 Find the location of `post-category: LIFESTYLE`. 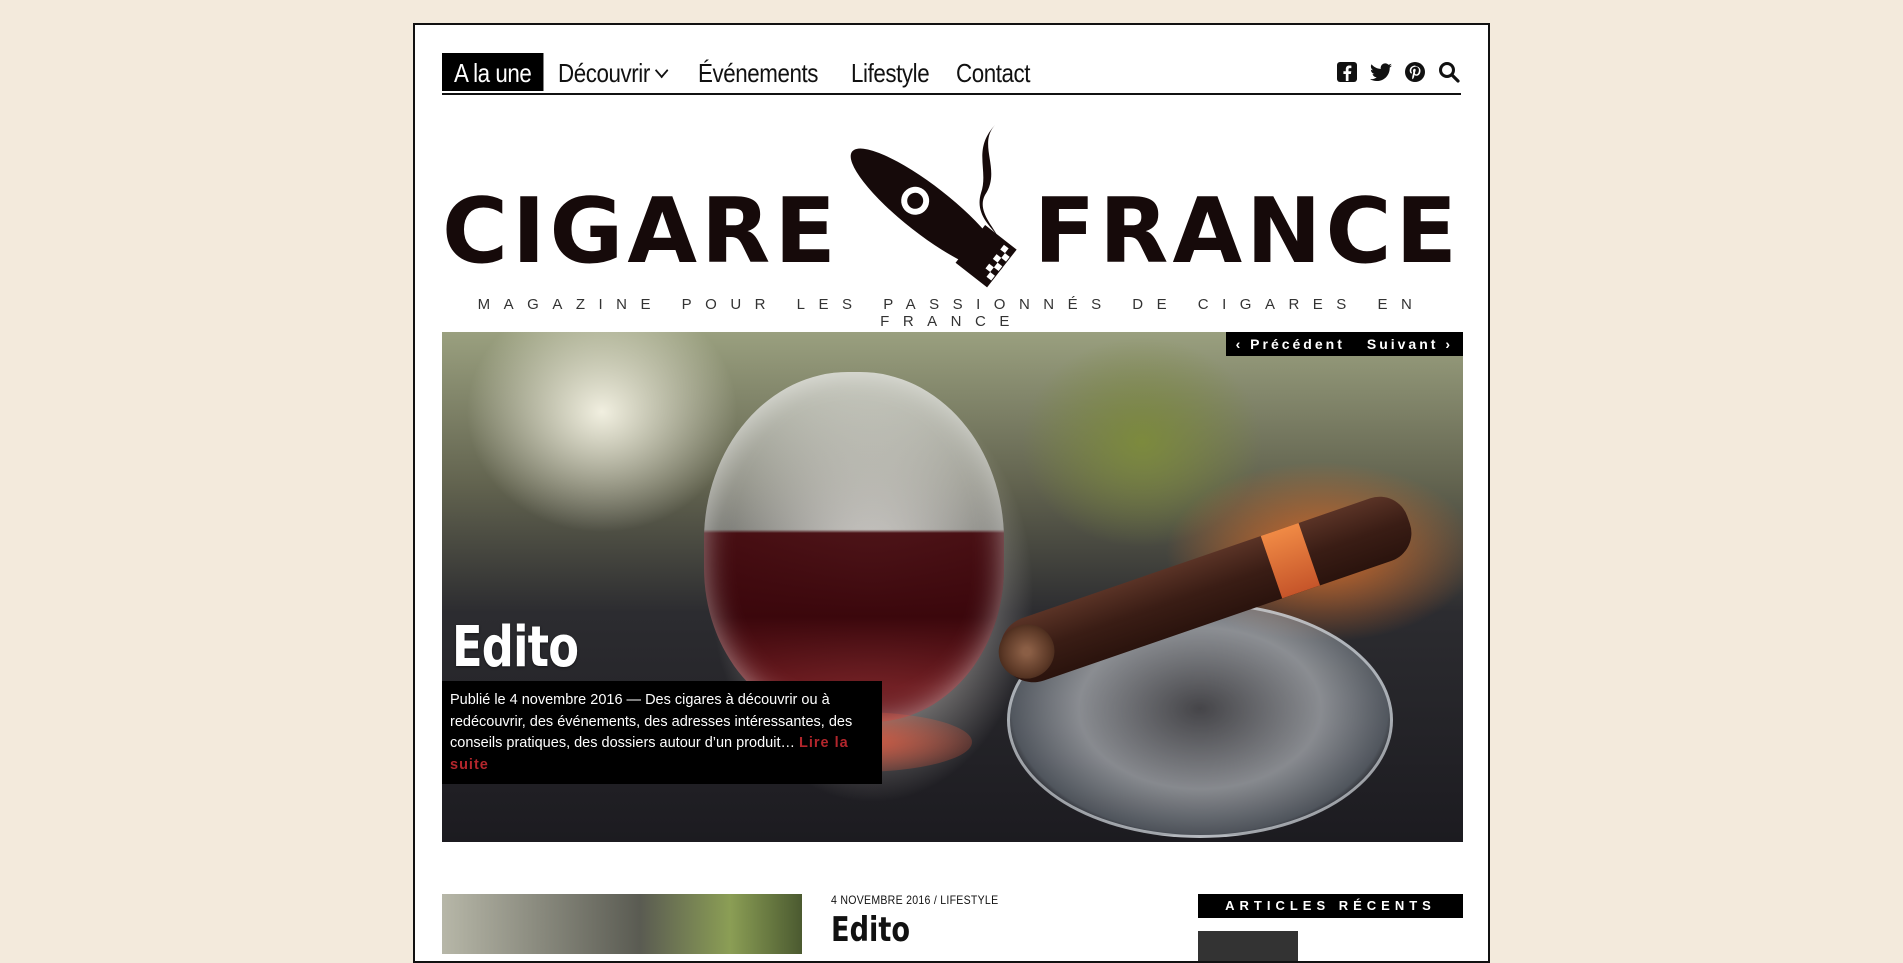

post-category: LIFESTYLE is located at coordinates (969, 900).